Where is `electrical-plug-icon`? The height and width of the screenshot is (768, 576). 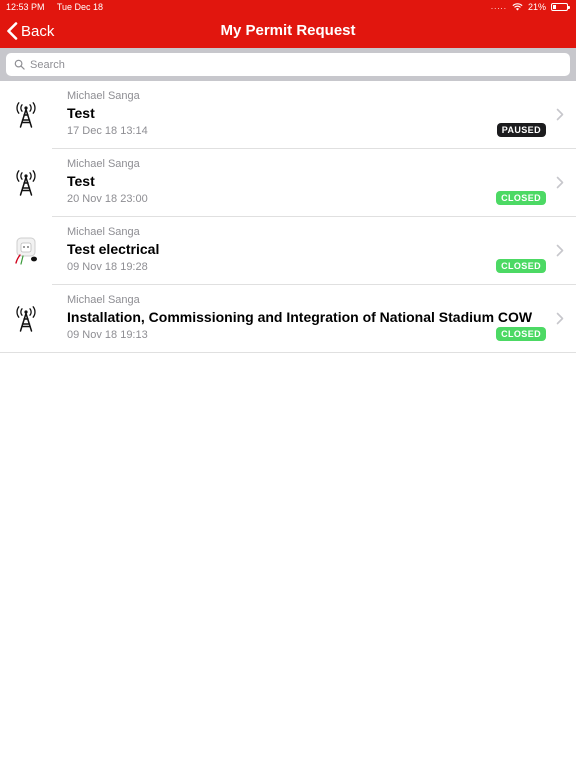 electrical-plug-icon is located at coordinates (26, 251).